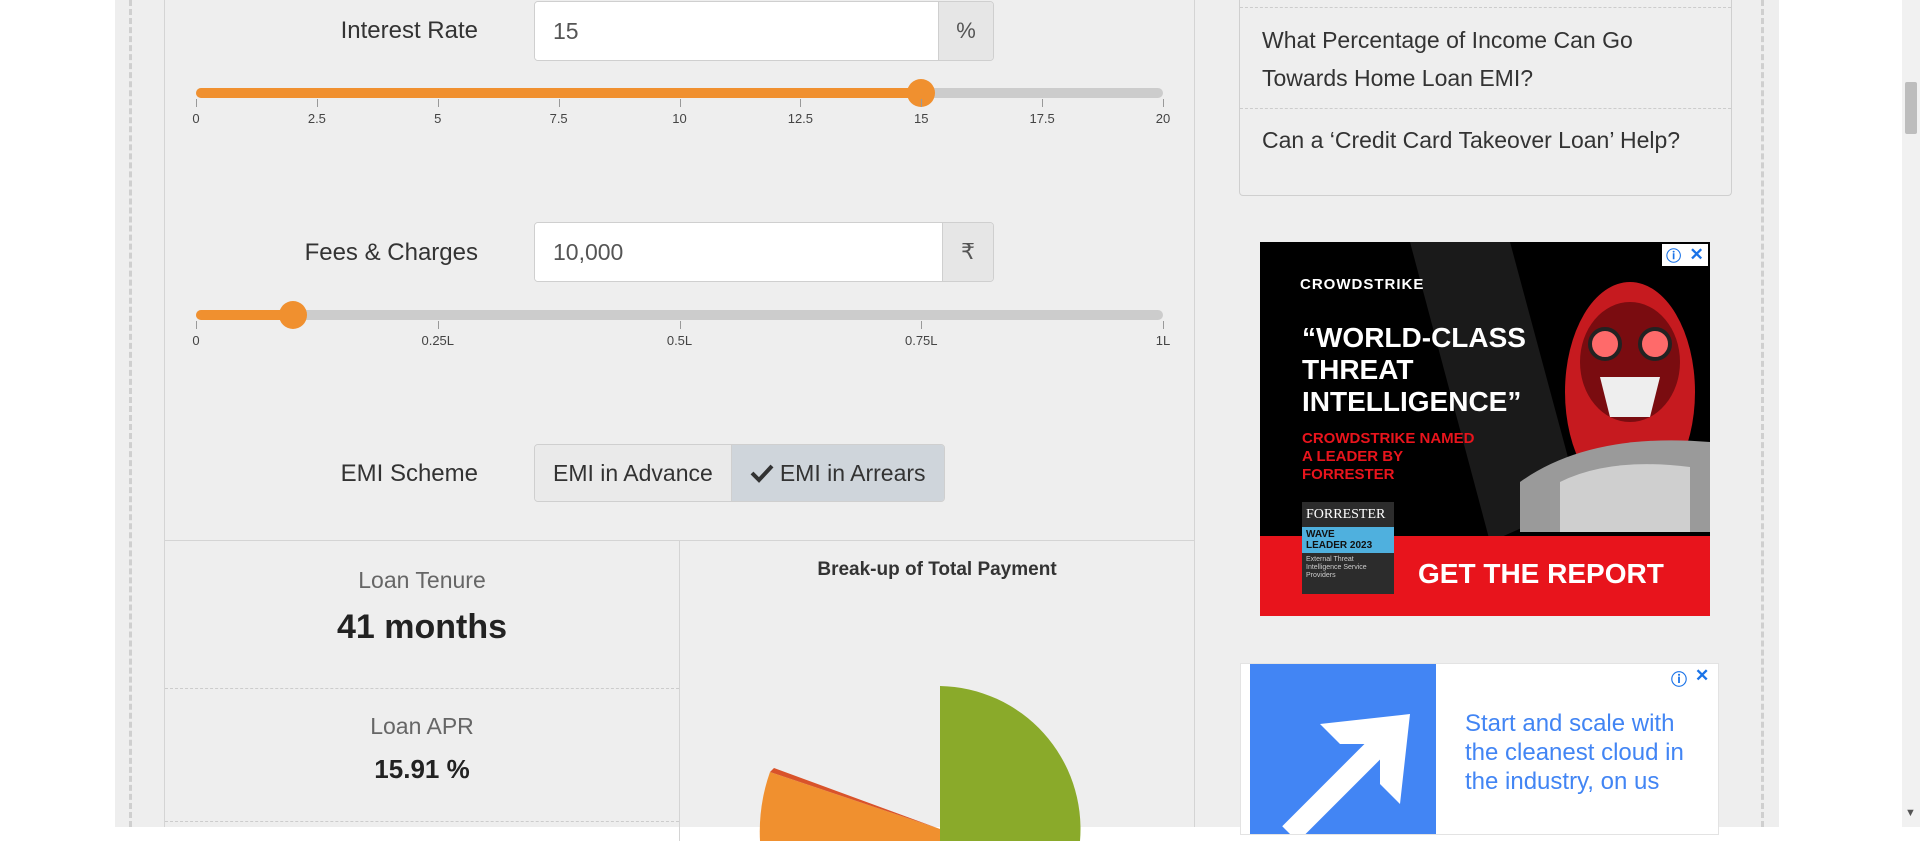 This screenshot has width=1920, height=841. I want to click on slider-tick-label: 7.5, so click(558, 118).